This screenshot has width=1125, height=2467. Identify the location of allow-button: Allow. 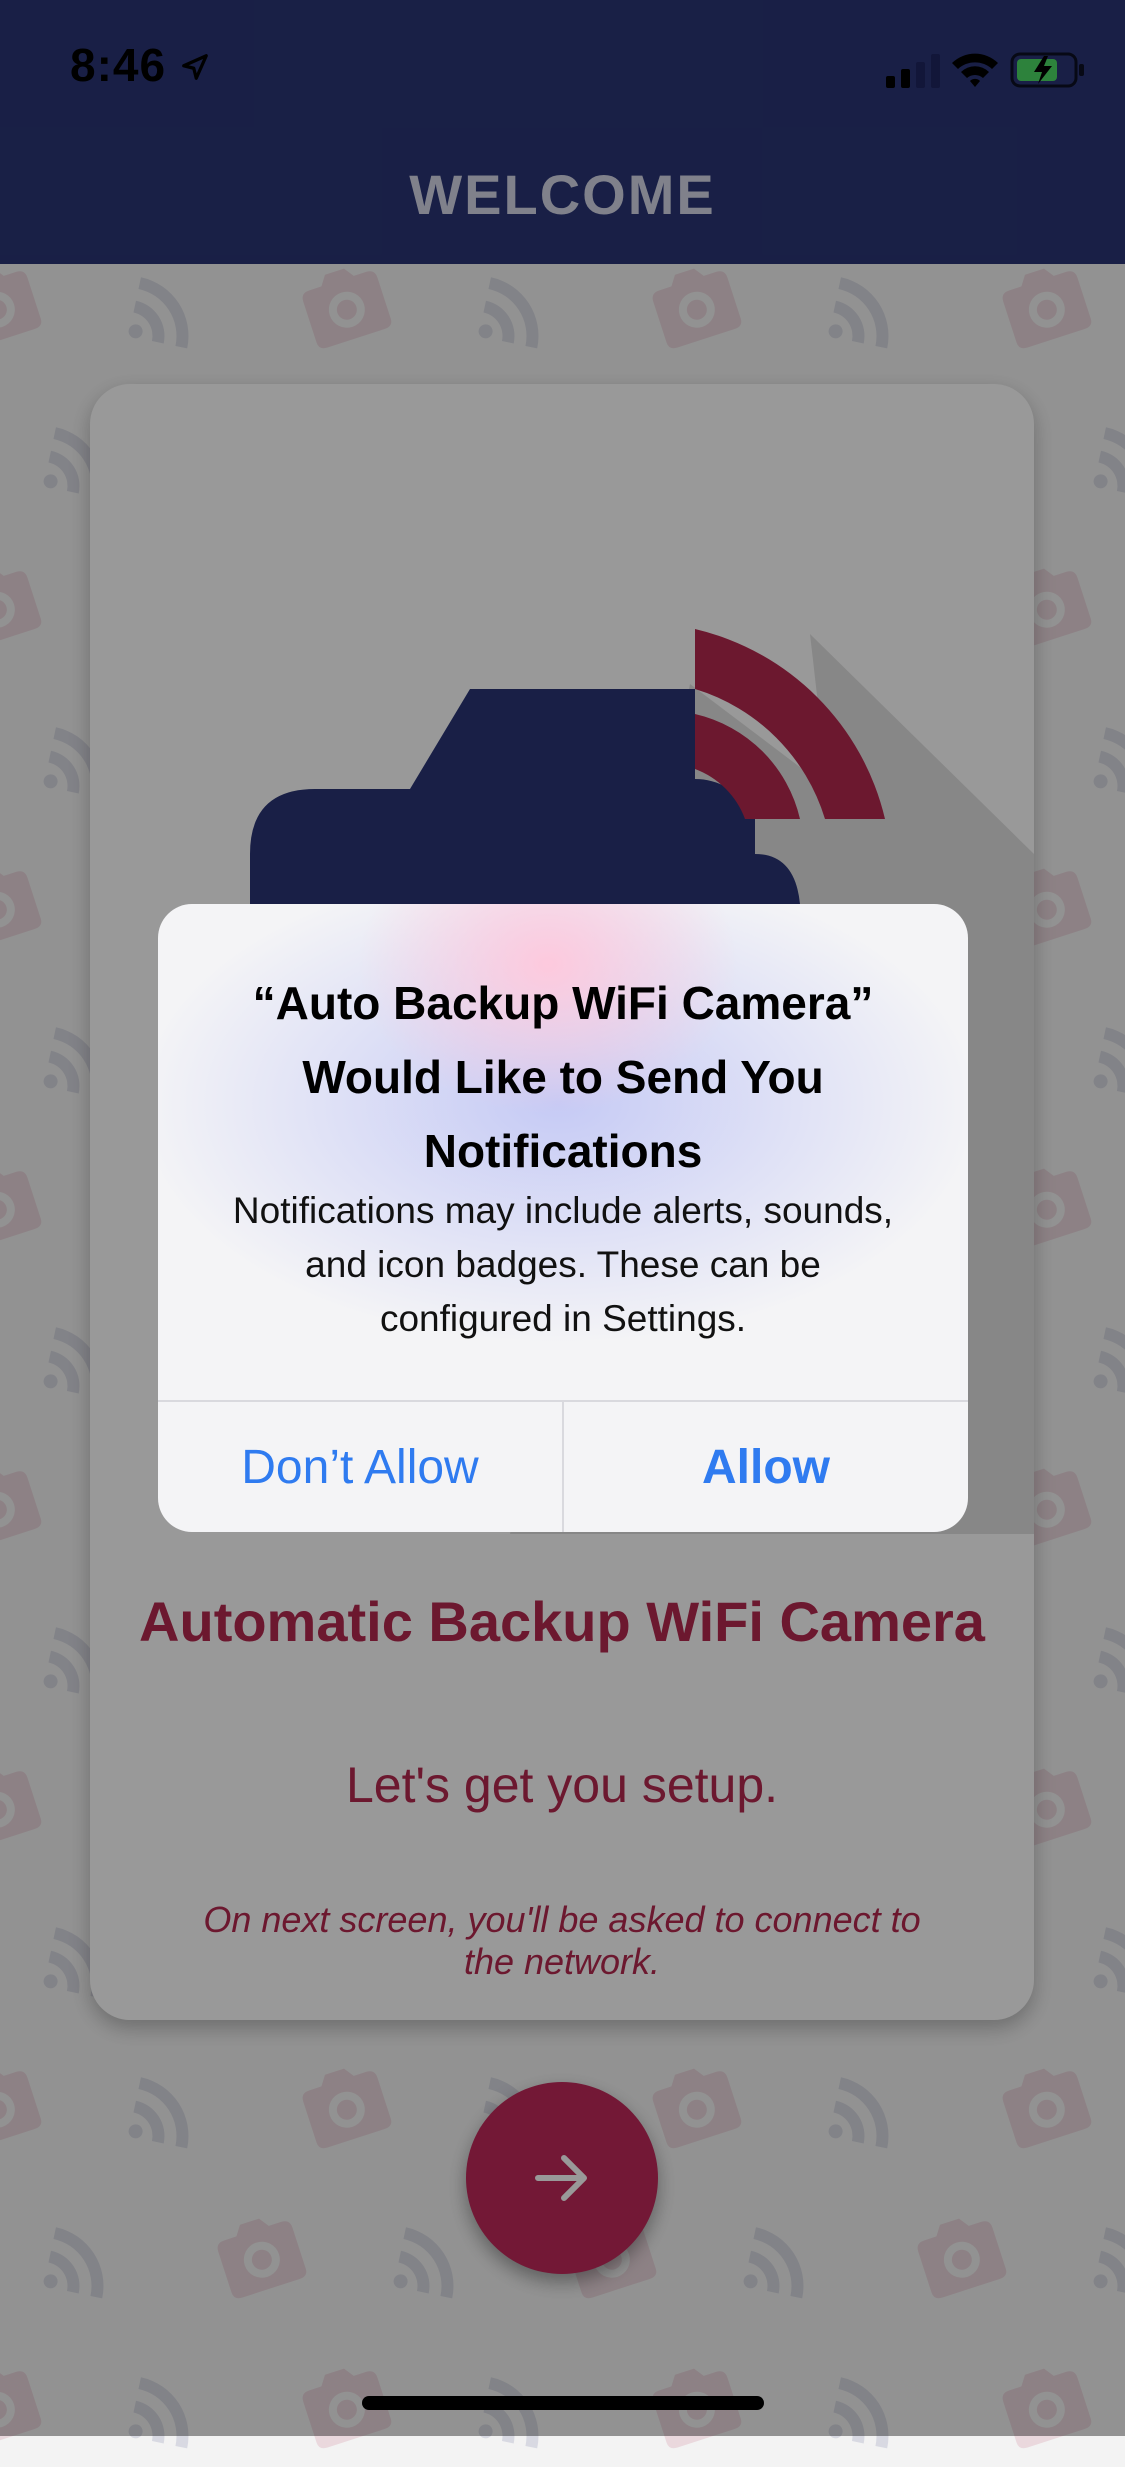
(766, 1467).